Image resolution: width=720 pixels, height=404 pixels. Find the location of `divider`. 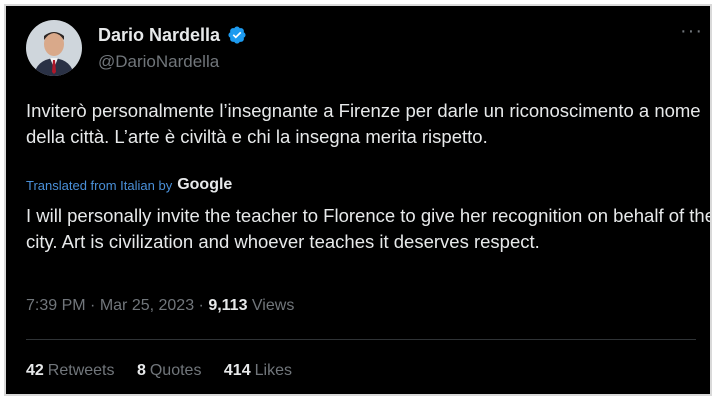

divider is located at coordinates (361, 339).